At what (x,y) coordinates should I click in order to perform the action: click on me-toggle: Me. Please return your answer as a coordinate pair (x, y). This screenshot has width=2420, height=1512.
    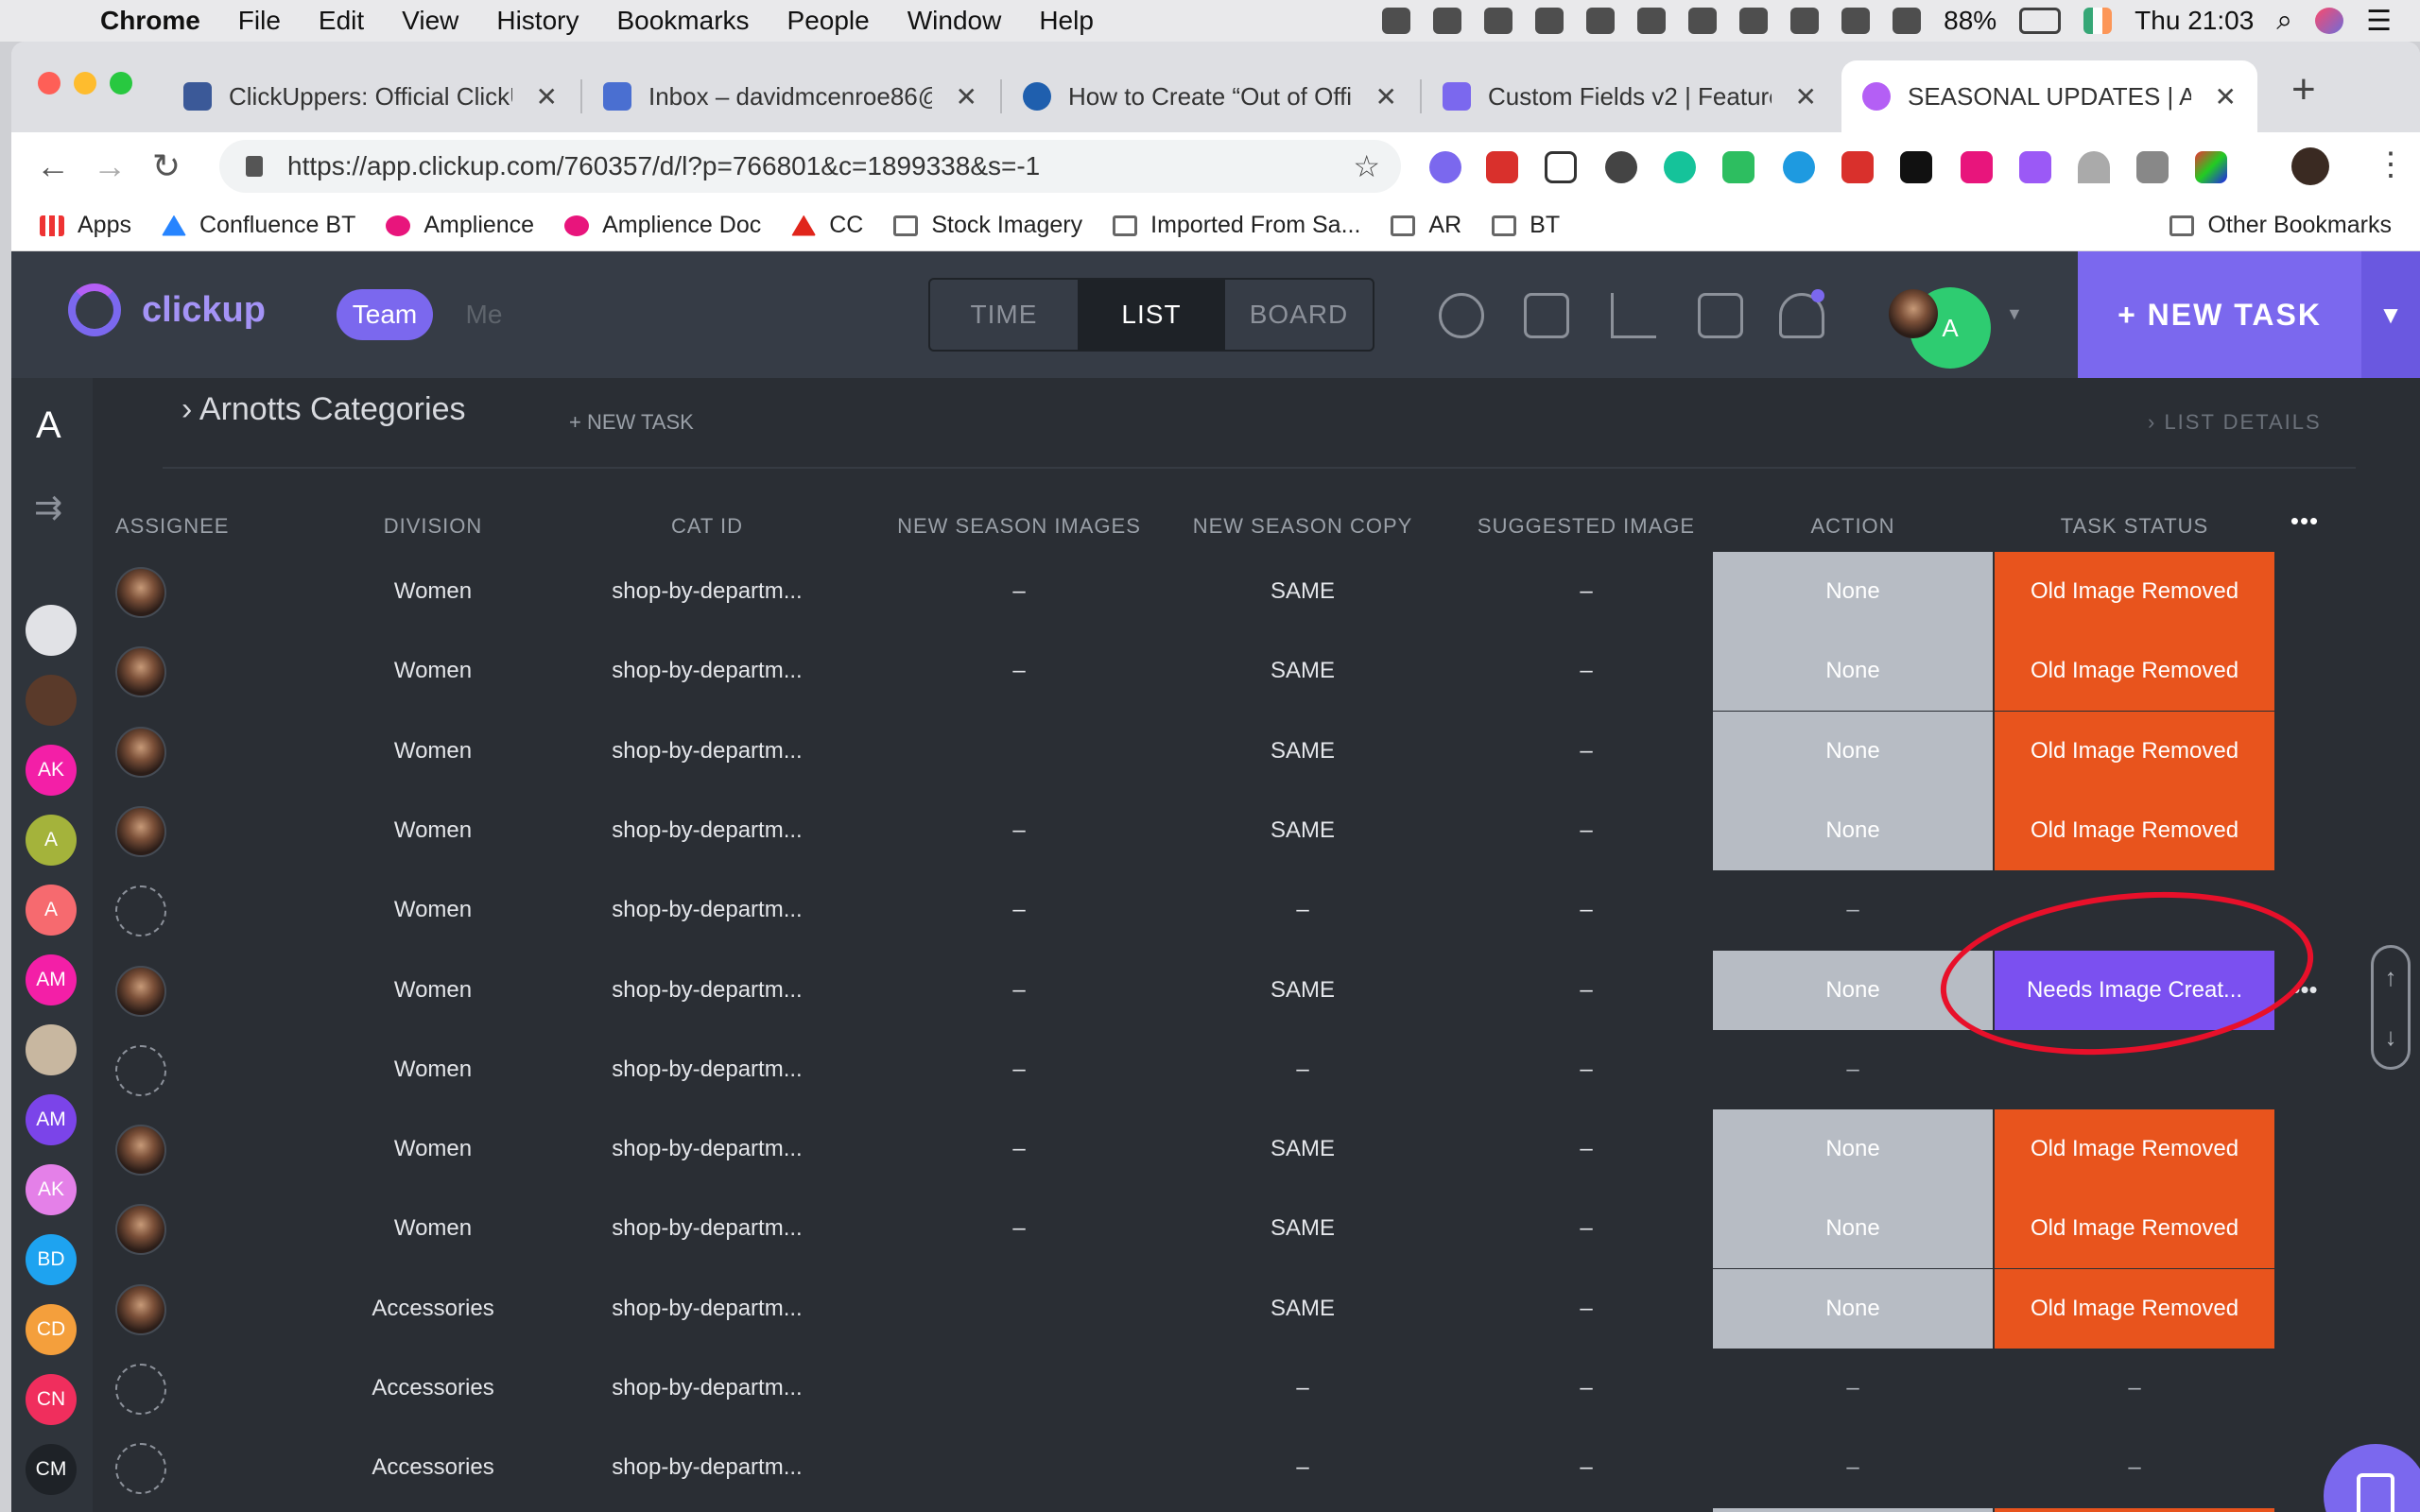
    Looking at the image, I should click on (484, 314).